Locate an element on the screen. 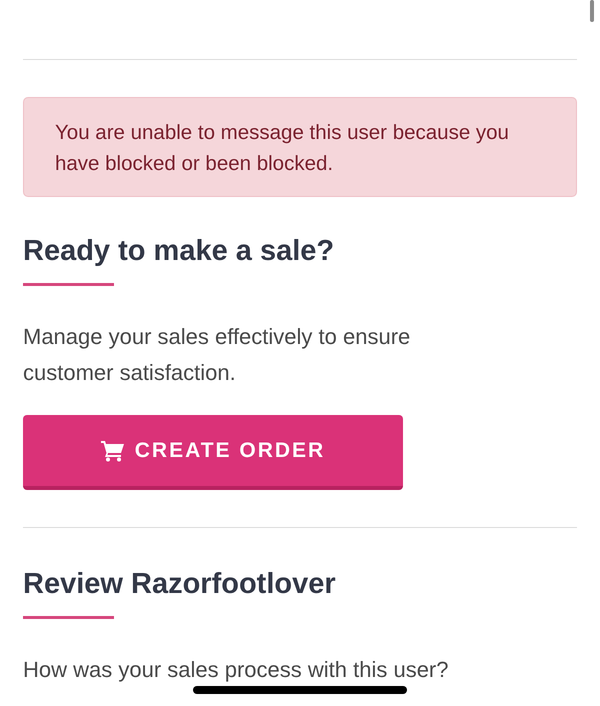  create-order-button: CREATE ORDER is located at coordinates (213, 452).